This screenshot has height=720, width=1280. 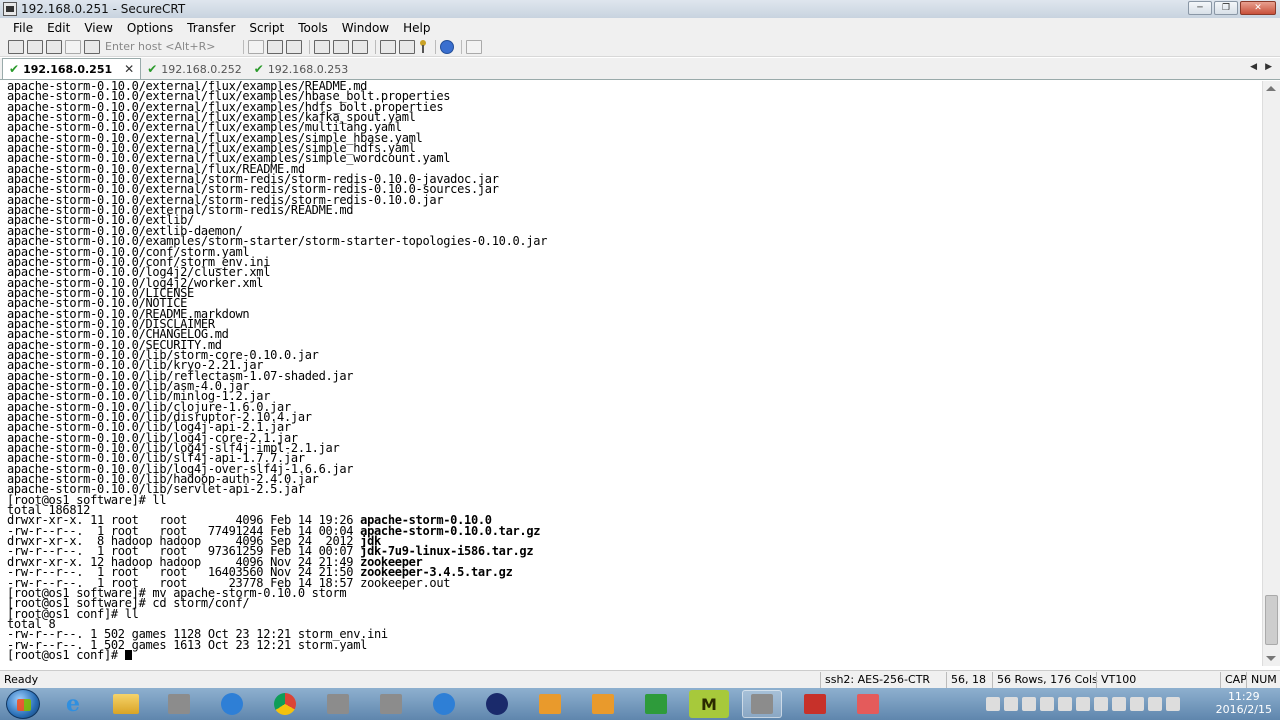 I want to click on windows-taskbar: e M 11:29 2016/2/15, so click(x=640, y=704).